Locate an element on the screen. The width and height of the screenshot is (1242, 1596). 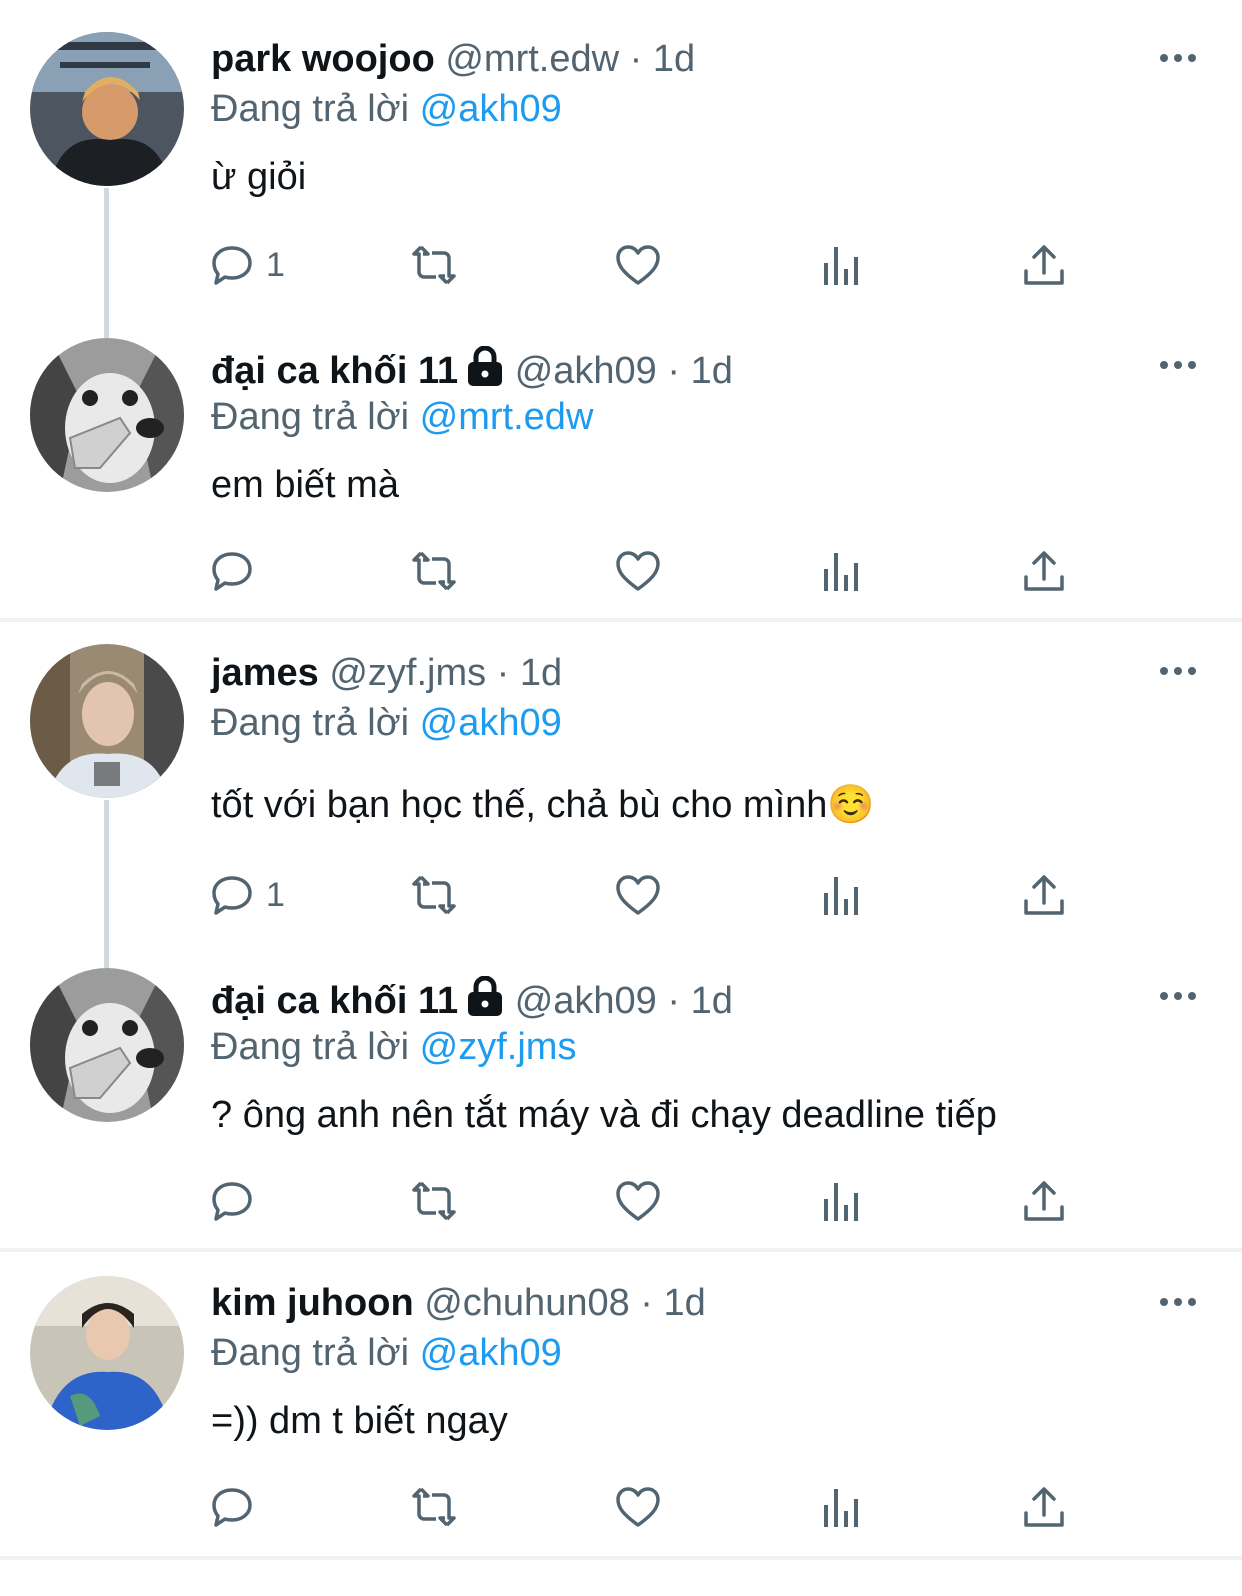
like-icon is located at coordinates (638, 1507).